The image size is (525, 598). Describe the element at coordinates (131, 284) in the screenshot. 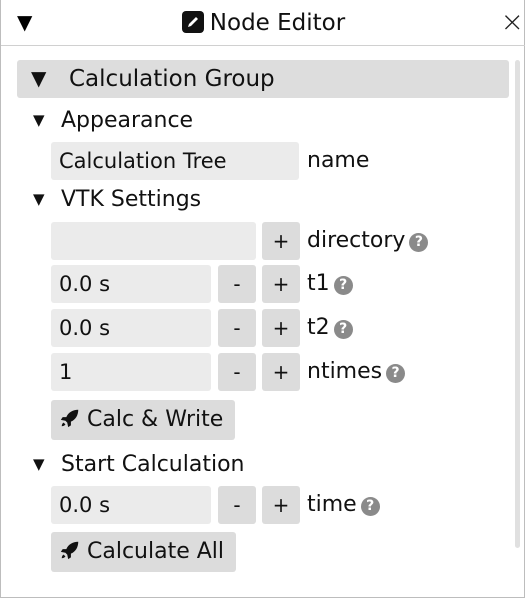

I see `t1-field: 0.0 s` at that location.